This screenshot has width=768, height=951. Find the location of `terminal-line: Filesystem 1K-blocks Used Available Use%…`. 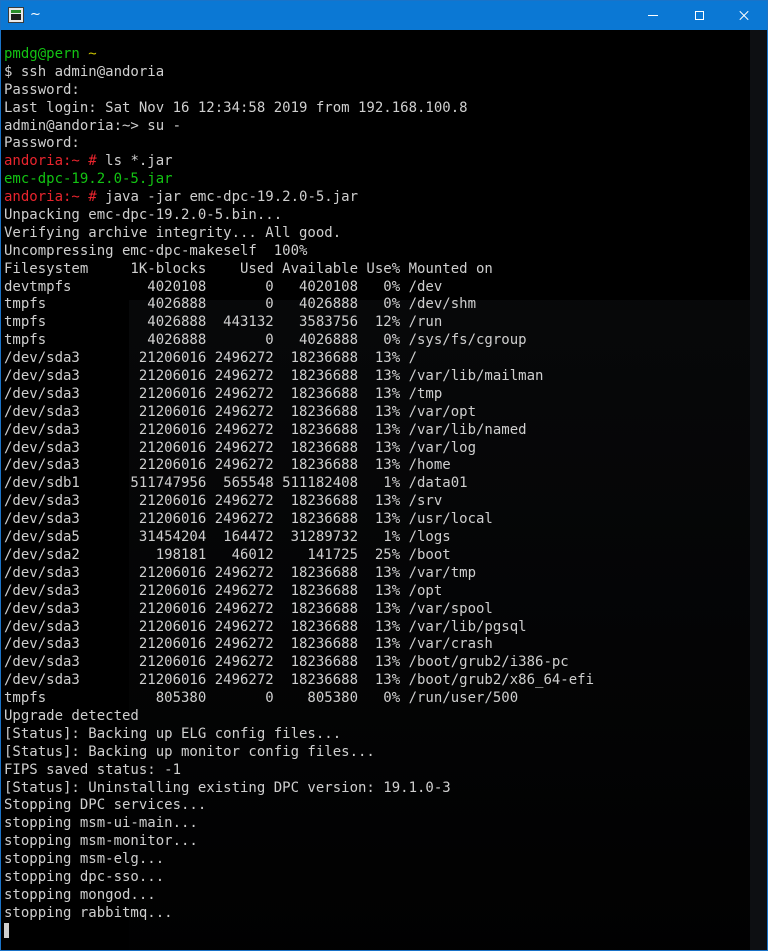

terminal-line: Filesystem 1K-blocks Used Available Use%… is located at coordinates (299, 270).